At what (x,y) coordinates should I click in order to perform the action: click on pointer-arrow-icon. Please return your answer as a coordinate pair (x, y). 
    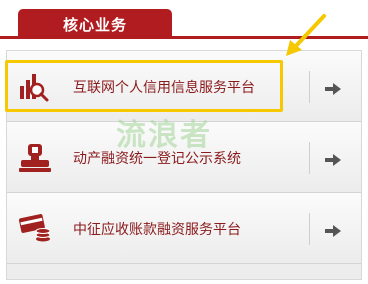
    Looking at the image, I should click on (305, 37).